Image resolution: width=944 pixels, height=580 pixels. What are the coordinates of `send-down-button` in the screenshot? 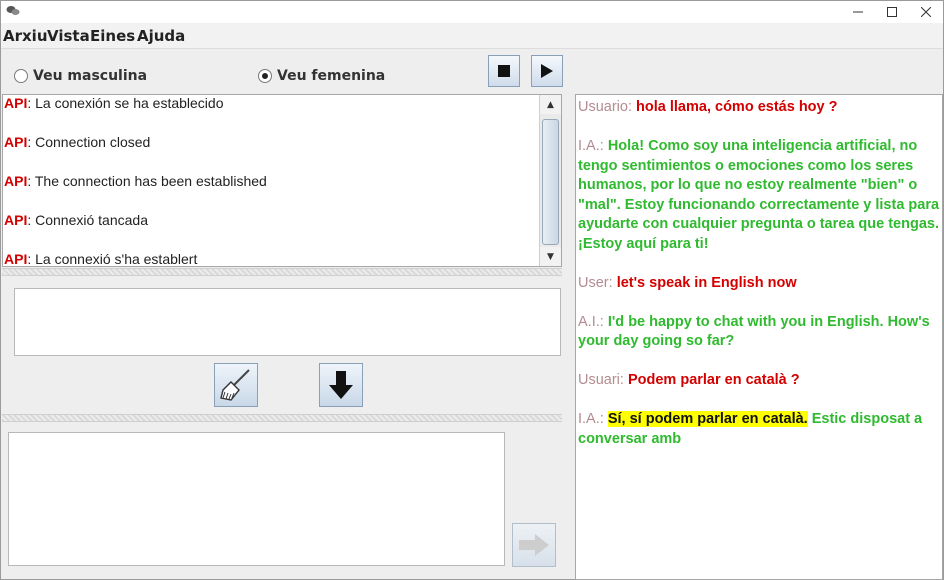 It's located at (341, 385).